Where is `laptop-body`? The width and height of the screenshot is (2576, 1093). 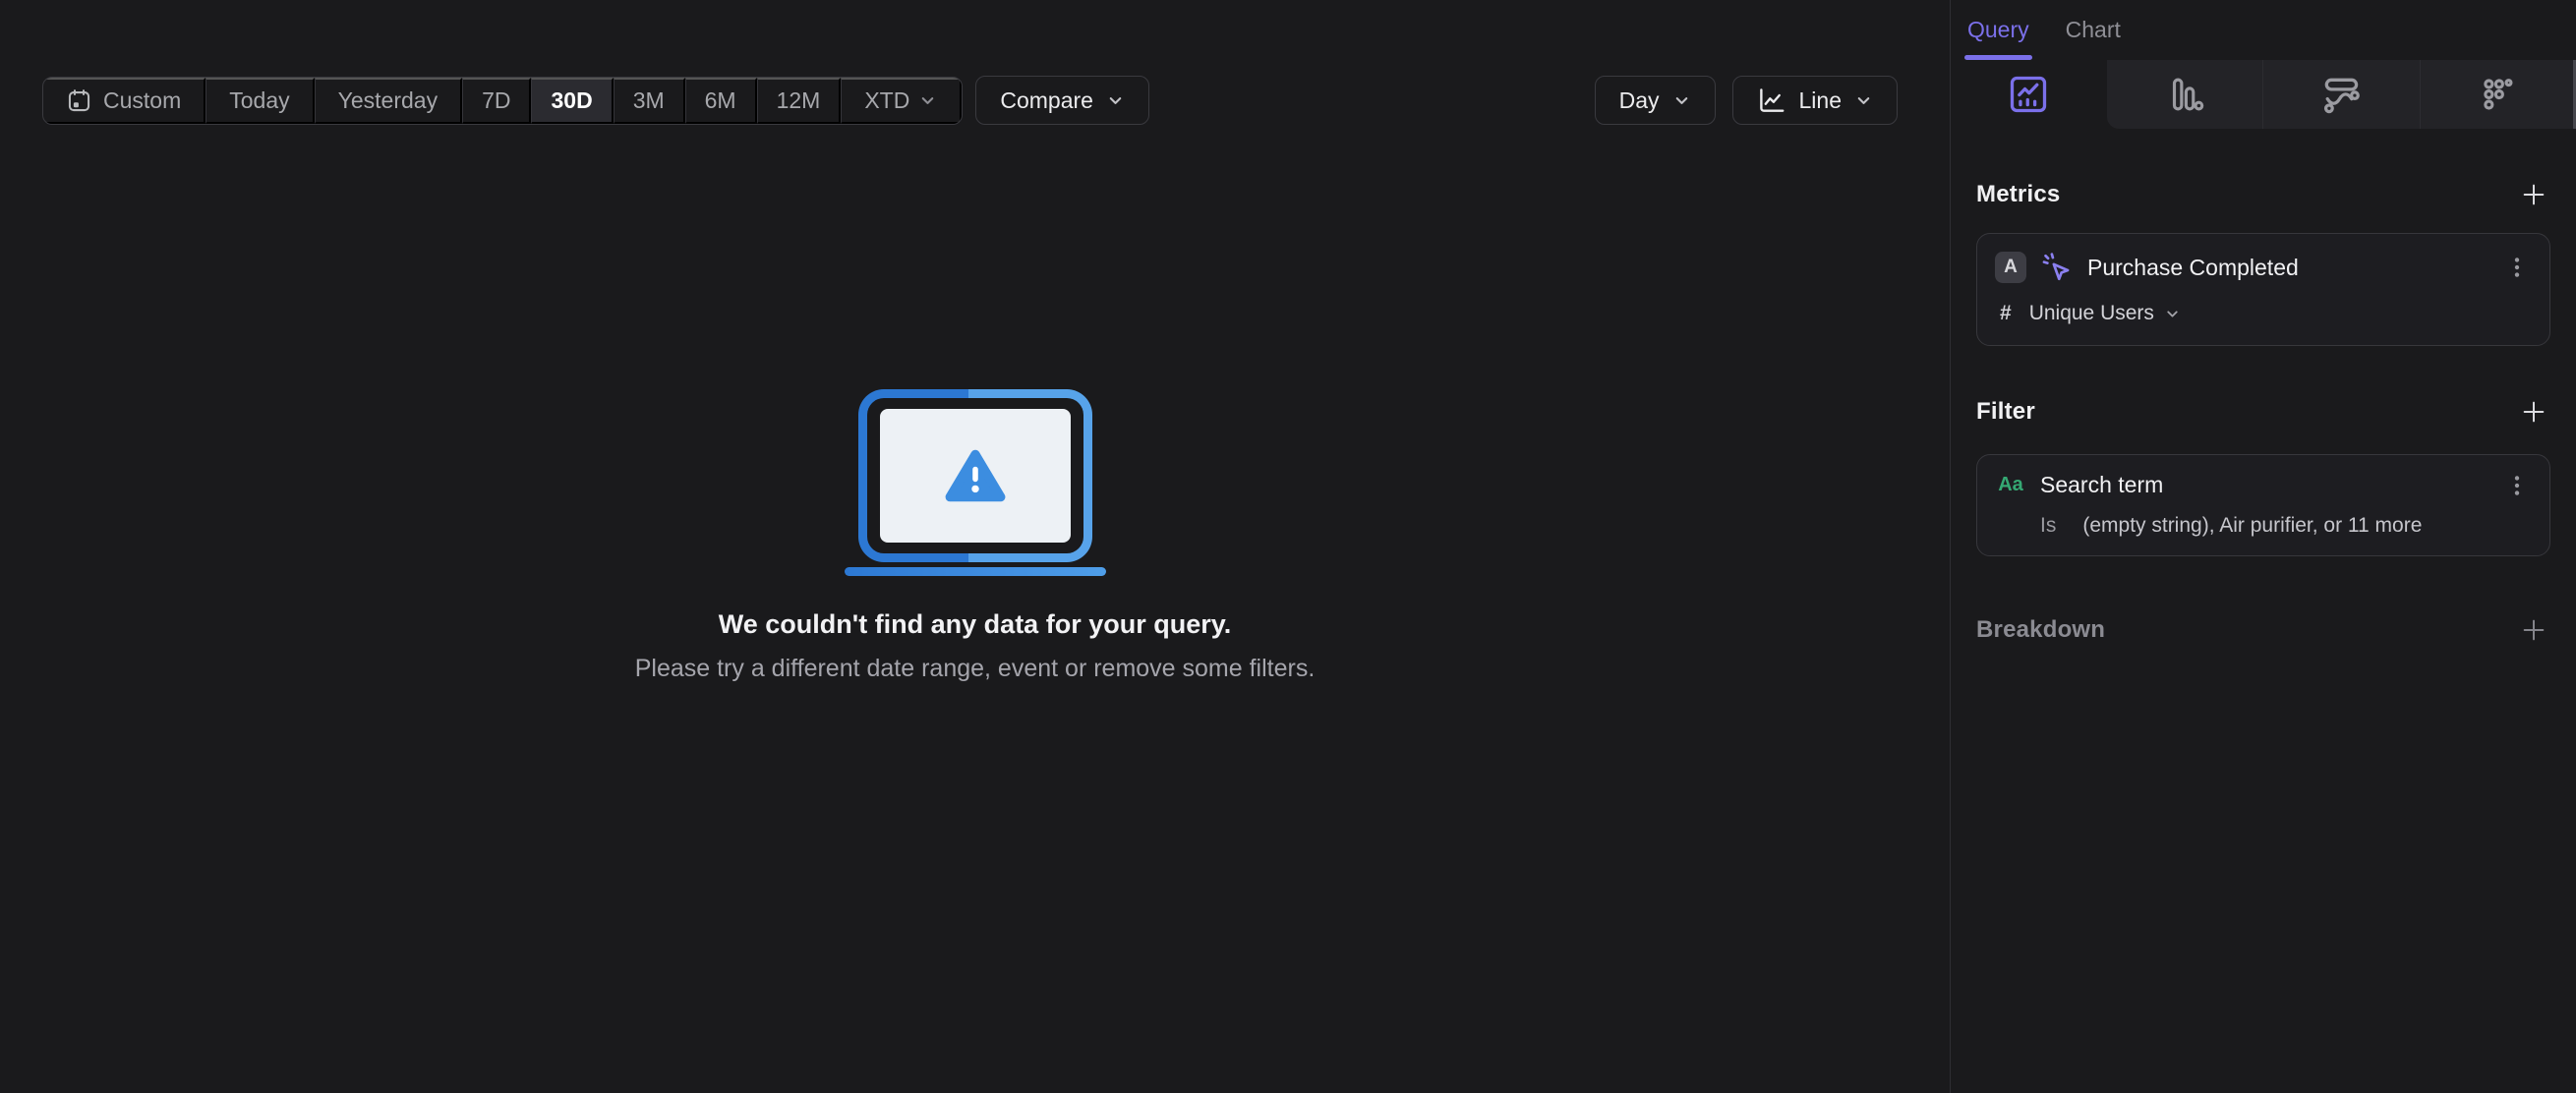 laptop-body is located at coordinates (974, 475).